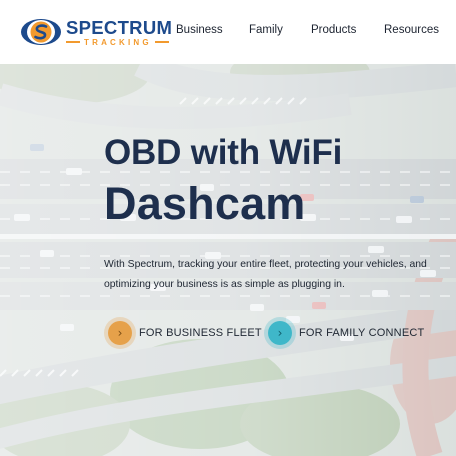 The width and height of the screenshot is (456, 456). I want to click on nav-resources: Resources, so click(411, 30).